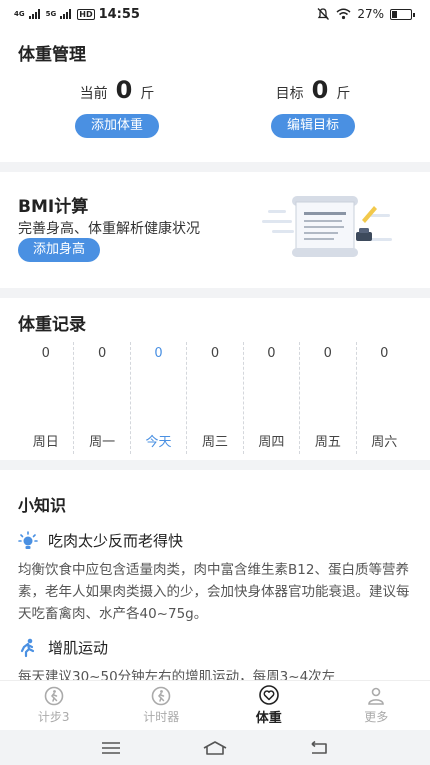 This screenshot has height=765, width=430. What do you see at coordinates (46, 398) in the screenshot?
I see `record-day-sun: 0 周日` at bounding box center [46, 398].